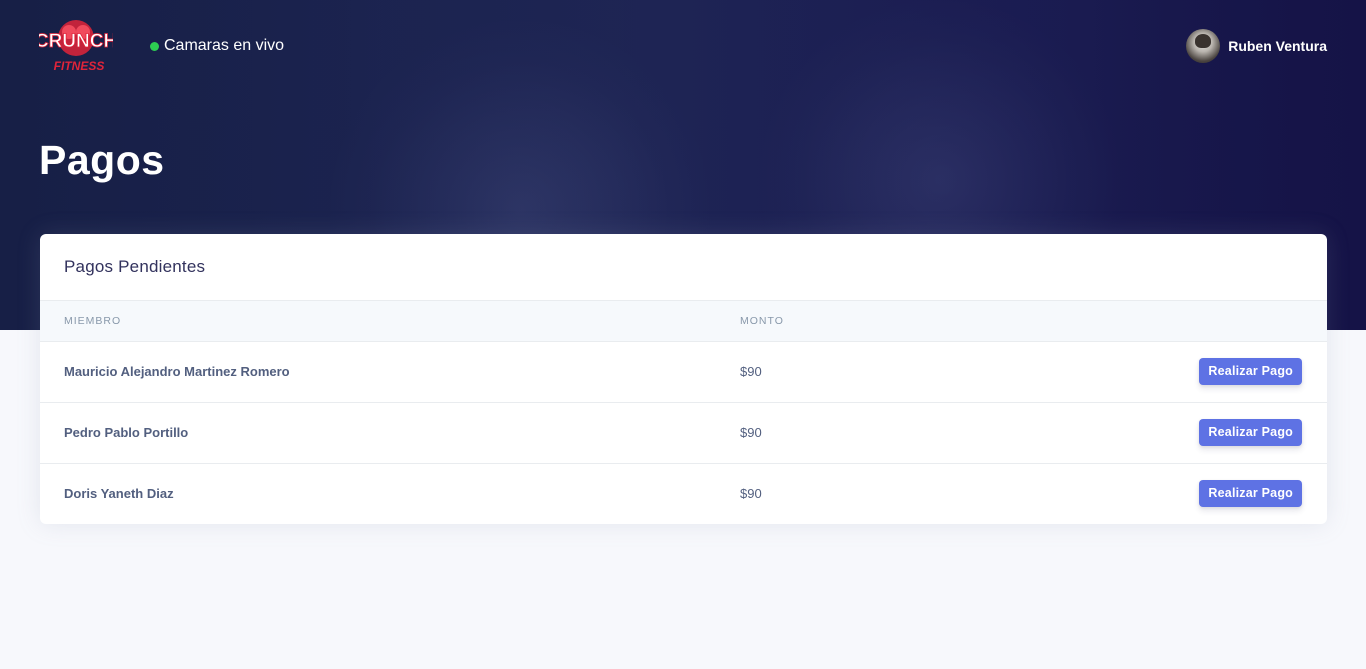 The height and width of the screenshot is (669, 1366). I want to click on member-name: Mauricio Alejandro Martinez Romero, so click(390, 372).